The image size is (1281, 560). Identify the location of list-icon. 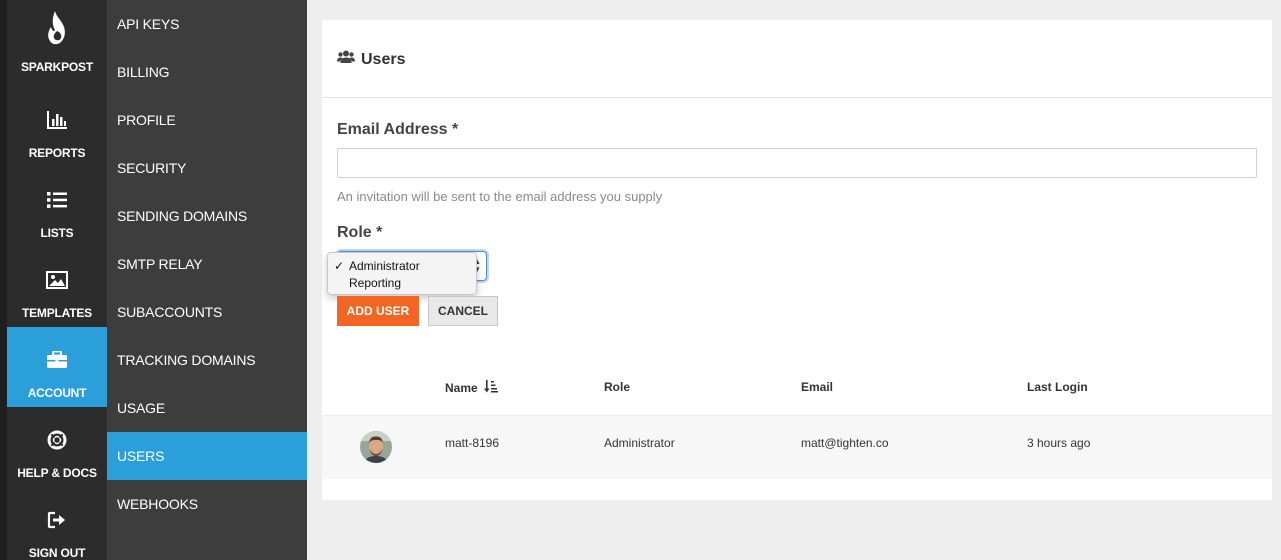
(57, 200).